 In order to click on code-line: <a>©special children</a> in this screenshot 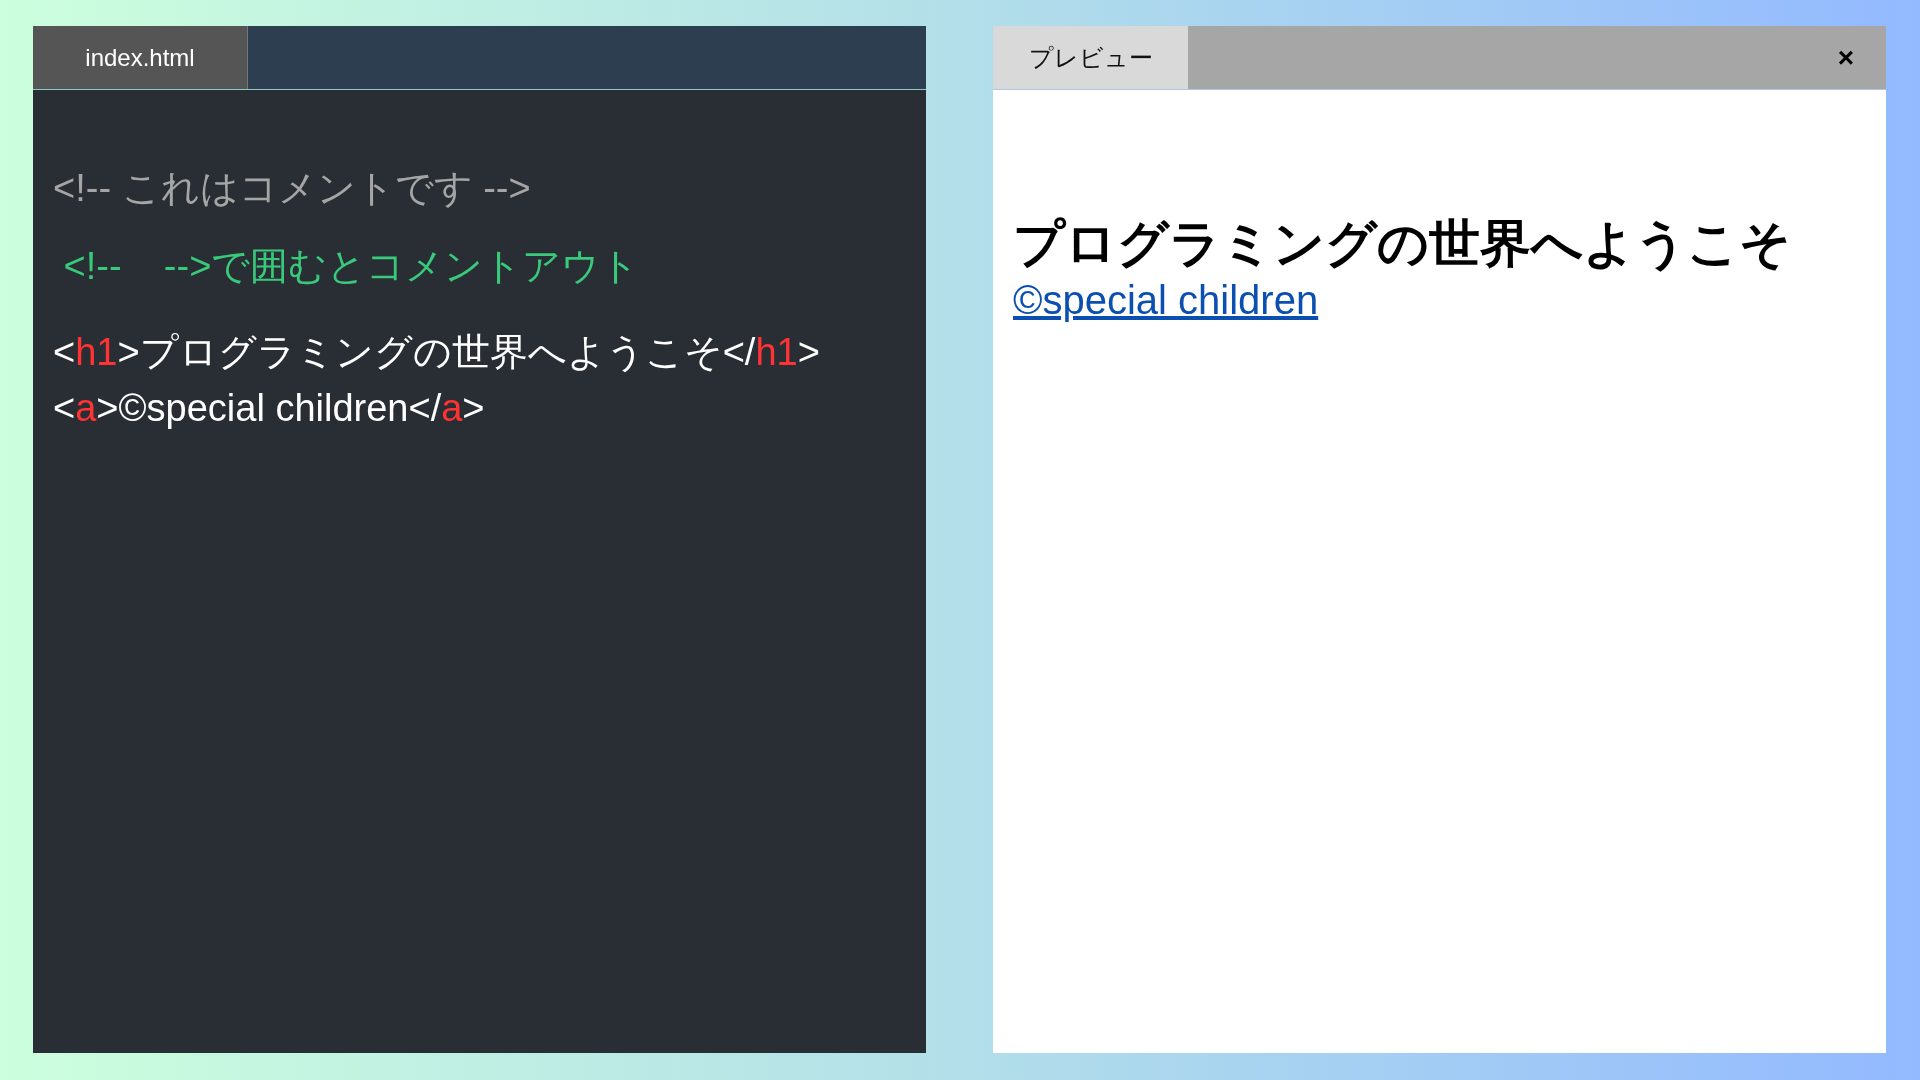, I will do `click(269, 408)`.